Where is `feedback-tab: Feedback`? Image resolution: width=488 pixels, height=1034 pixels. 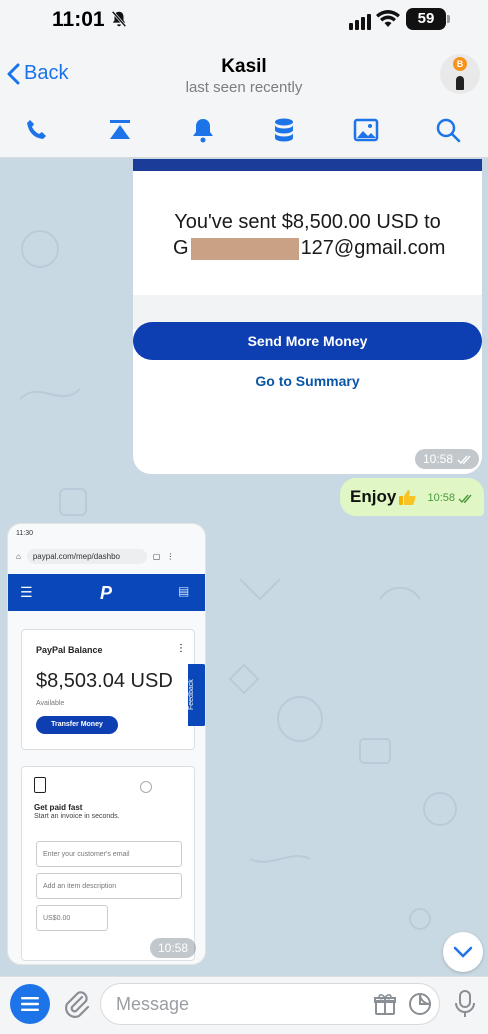 feedback-tab: Feedback is located at coordinates (196, 695).